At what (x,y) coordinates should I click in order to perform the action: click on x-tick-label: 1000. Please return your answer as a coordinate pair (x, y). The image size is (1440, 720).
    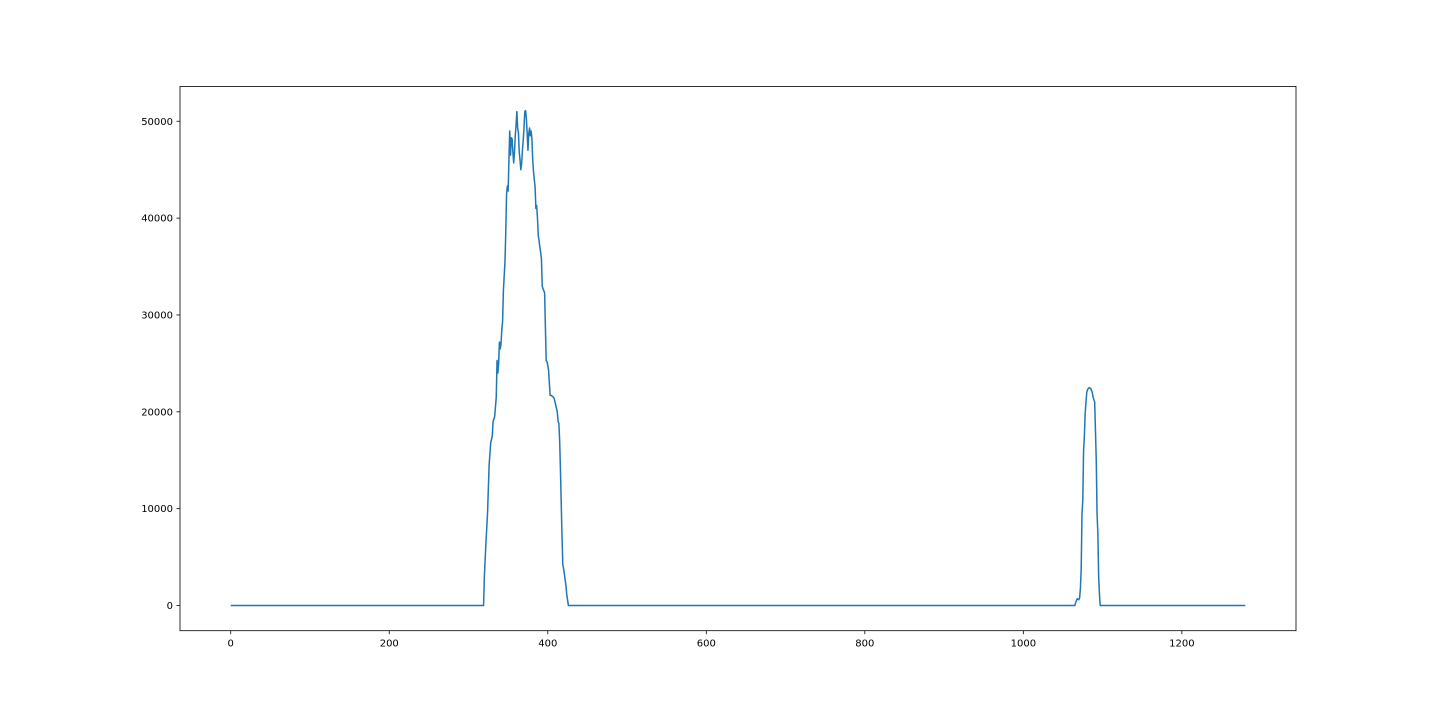
    Looking at the image, I should click on (1023, 644).